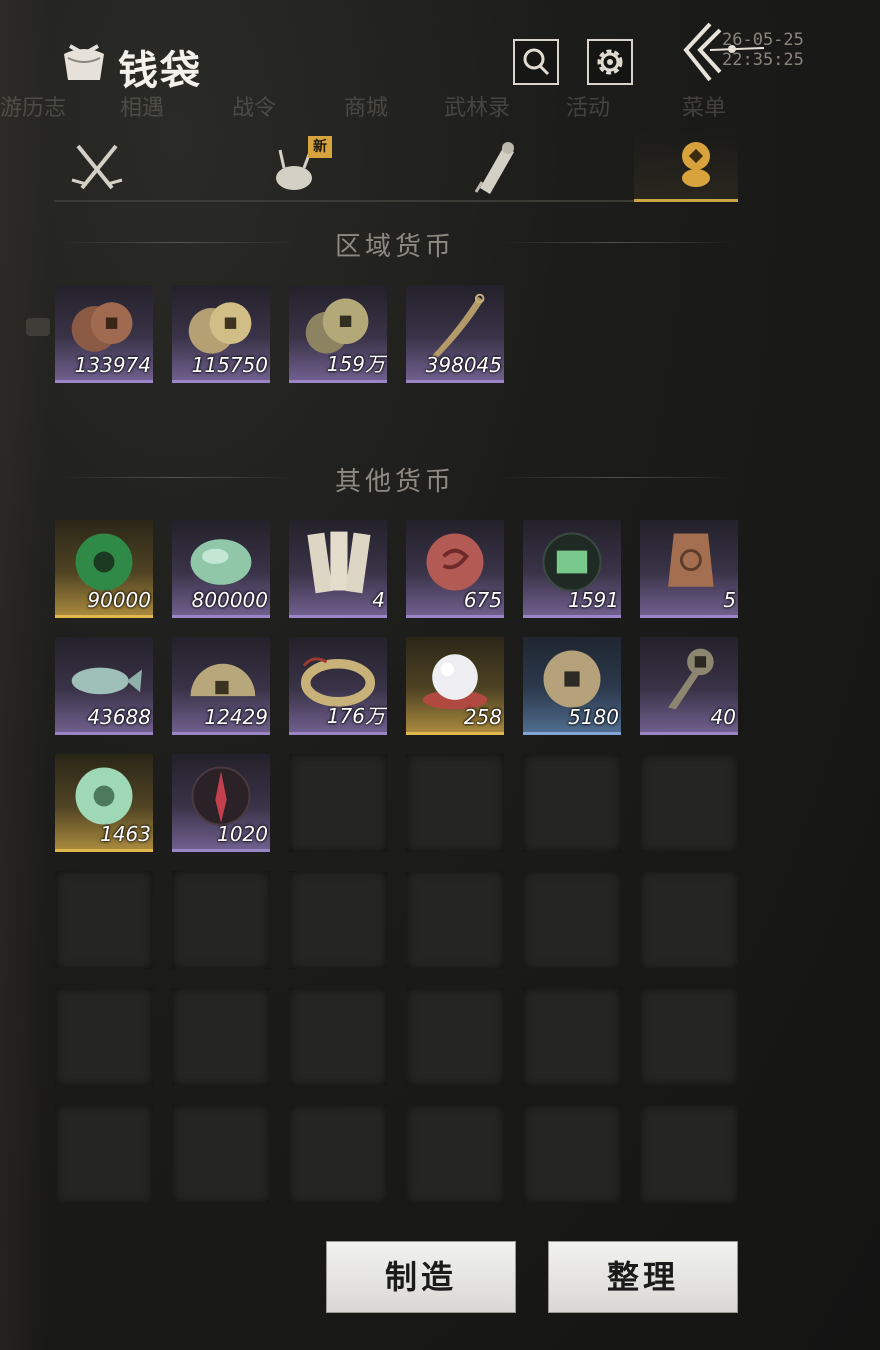  What do you see at coordinates (221, 569) in the screenshot?
I see `currency-slot: 800000` at bounding box center [221, 569].